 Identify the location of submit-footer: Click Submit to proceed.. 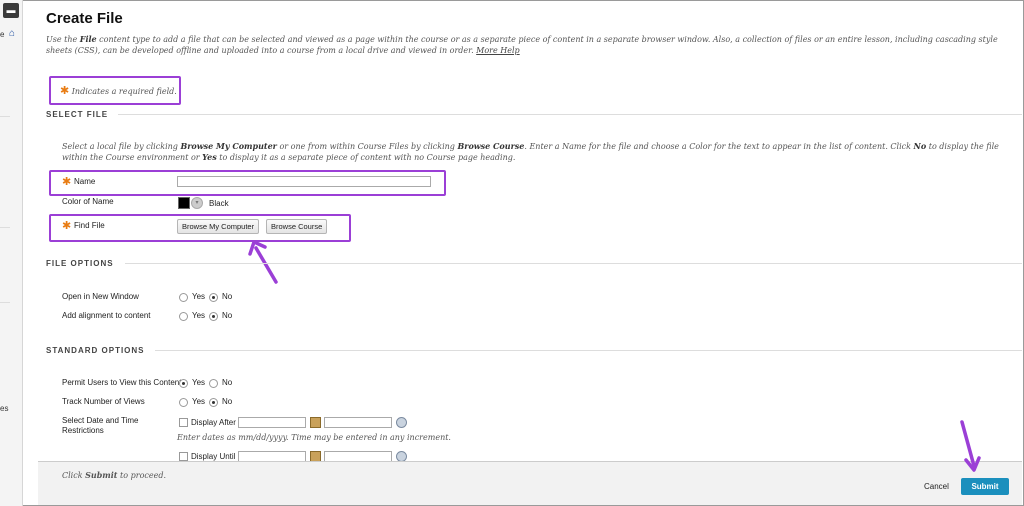
(530, 483).